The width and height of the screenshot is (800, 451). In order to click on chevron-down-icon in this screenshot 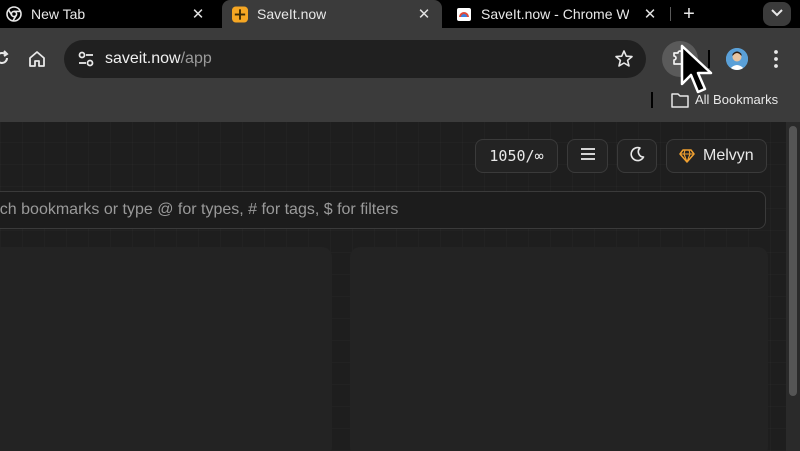, I will do `click(777, 14)`.